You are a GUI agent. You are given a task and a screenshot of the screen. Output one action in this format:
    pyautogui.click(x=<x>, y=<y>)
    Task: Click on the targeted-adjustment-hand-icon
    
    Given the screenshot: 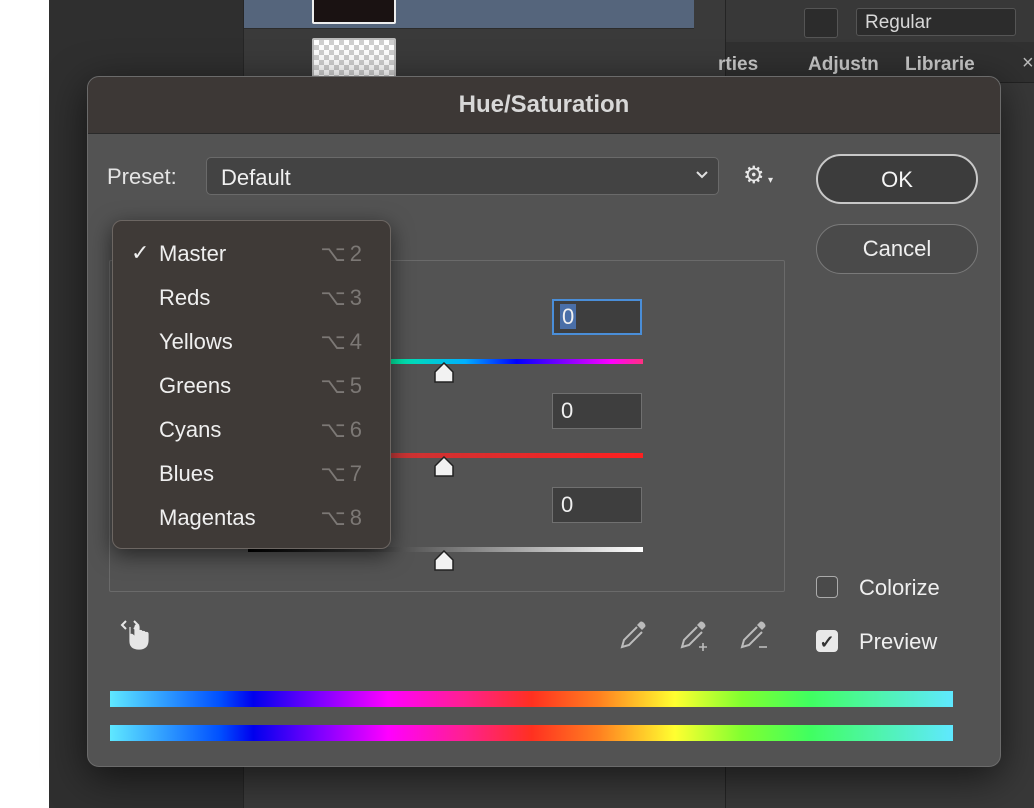 What is the action you would take?
    pyautogui.click(x=137, y=634)
    